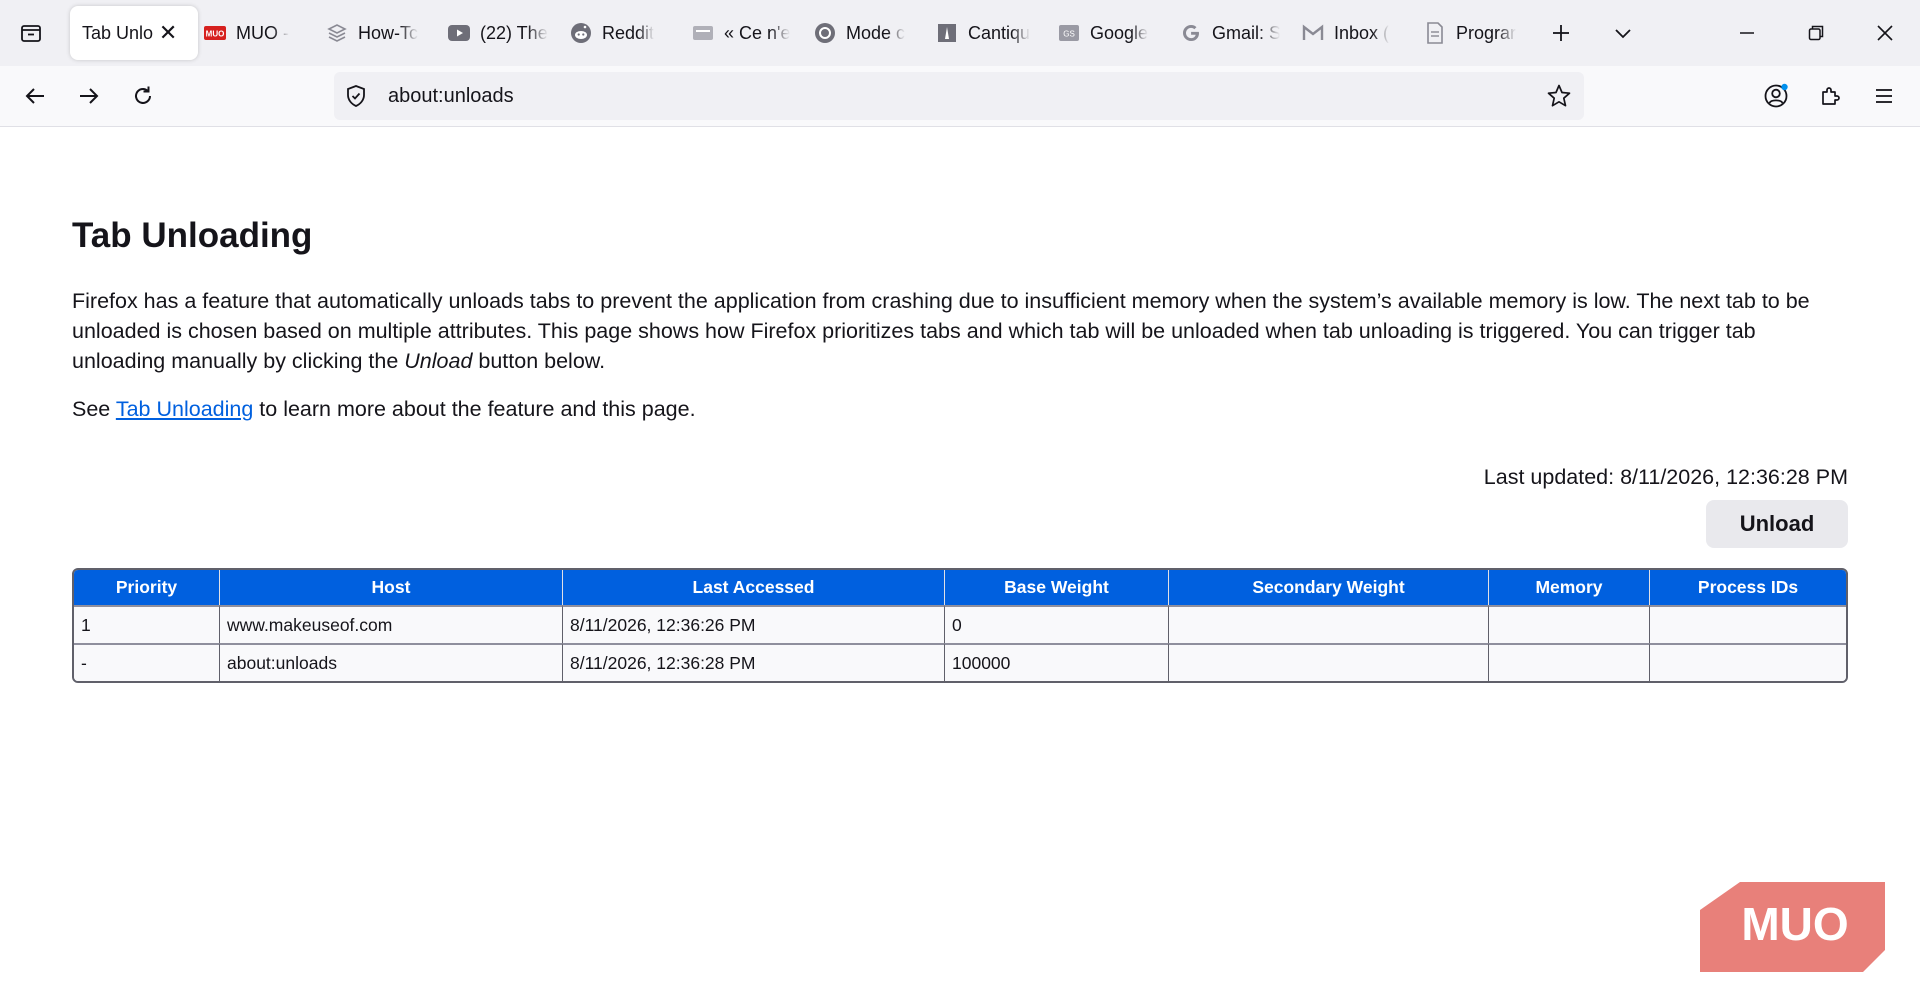  What do you see at coordinates (451, 96) in the screenshot?
I see `url-text: about:unloads` at bounding box center [451, 96].